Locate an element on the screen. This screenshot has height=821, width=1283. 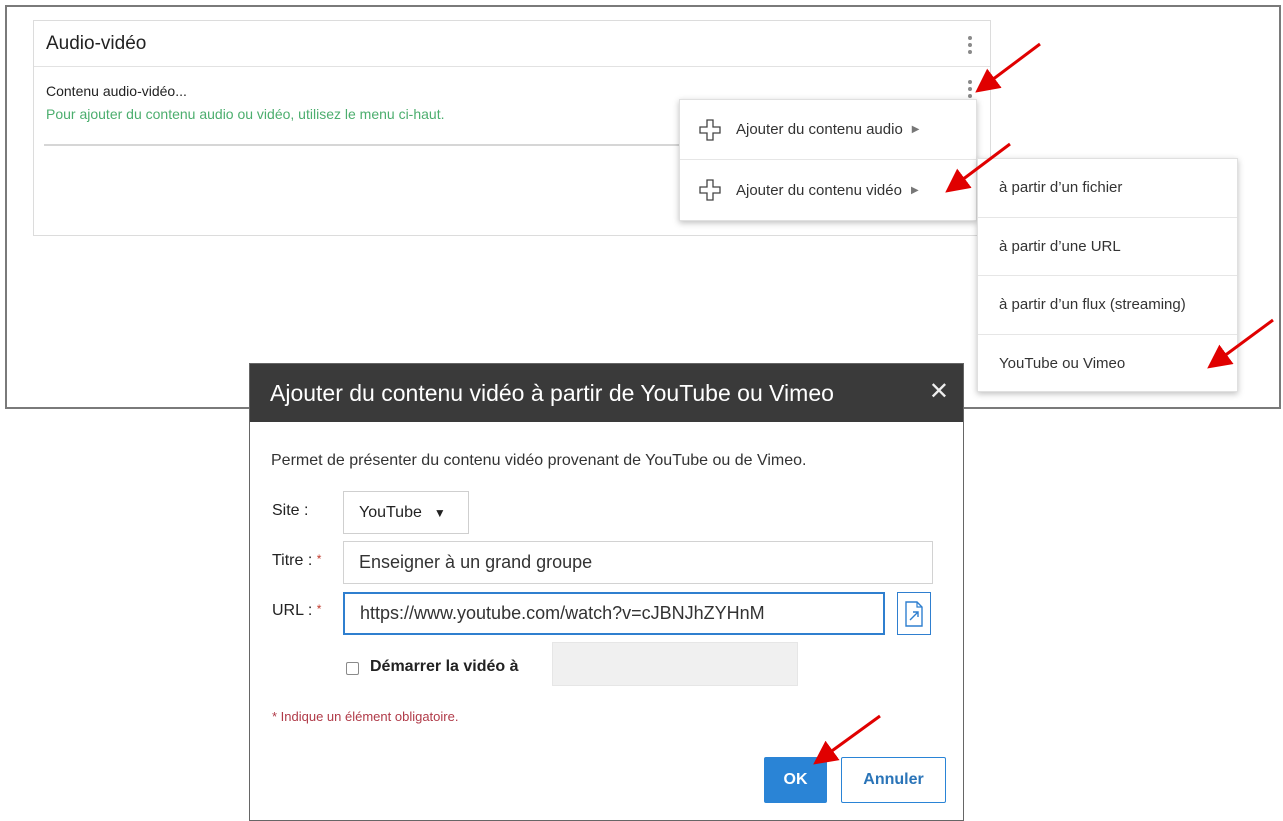
cancel-button: Annuler is located at coordinates (893, 780).